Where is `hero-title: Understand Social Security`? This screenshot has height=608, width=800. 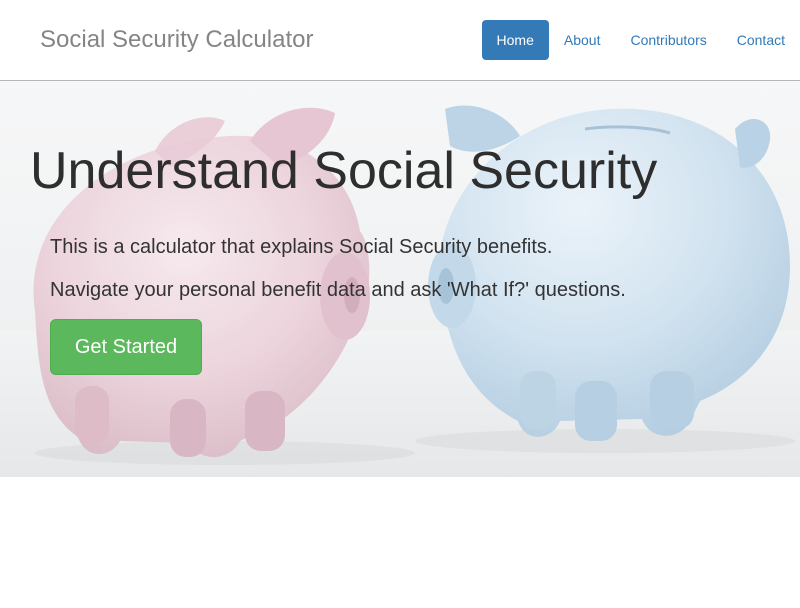 hero-title: Understand Social Security is located at coordinates (344, 171).